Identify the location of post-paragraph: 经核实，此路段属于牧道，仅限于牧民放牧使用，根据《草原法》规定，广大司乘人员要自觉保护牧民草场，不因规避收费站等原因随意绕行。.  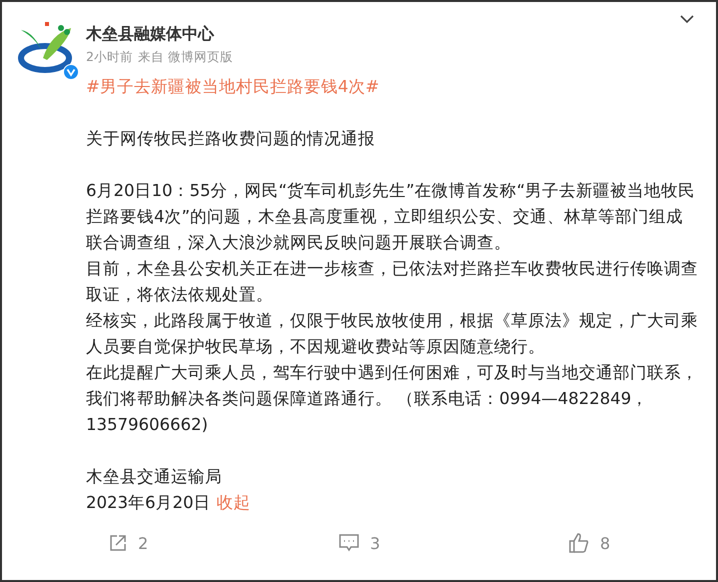
(392, 334).